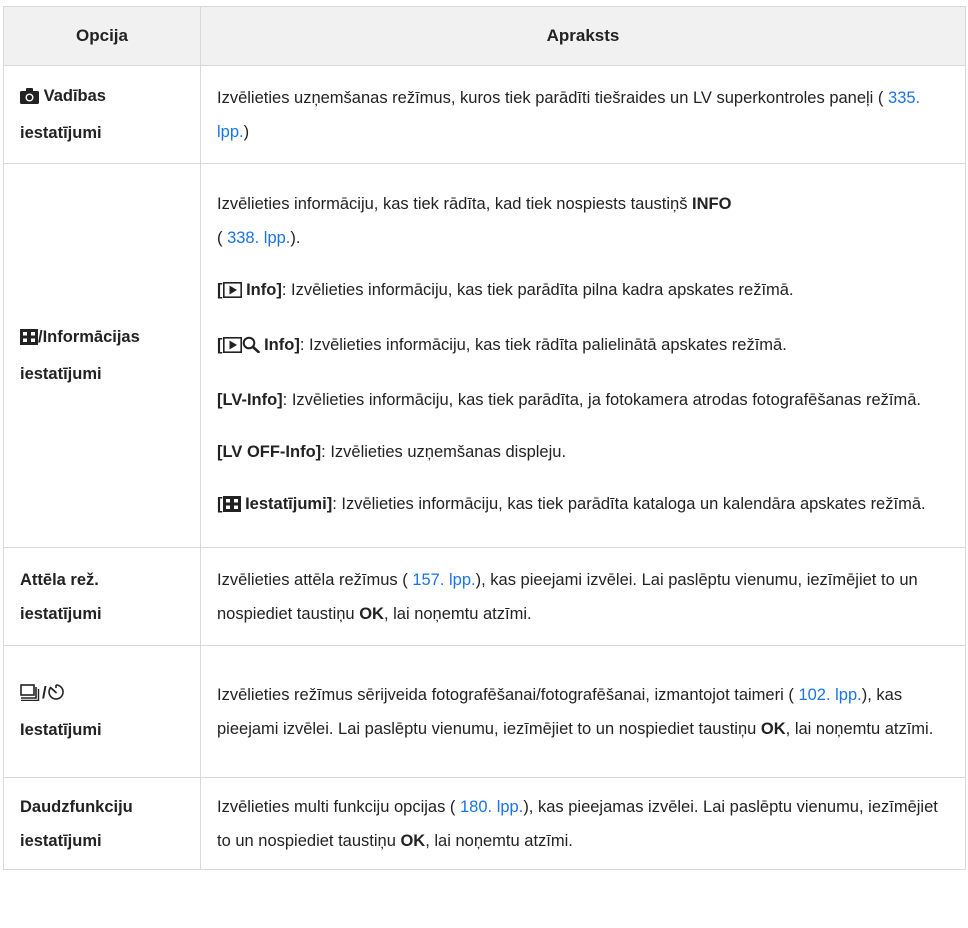 This screenshot has width=968, height=928. Describe the element at coordinates (827, 695) in the screenshot. I see `page-link-102: 102. lpp.` at that location.